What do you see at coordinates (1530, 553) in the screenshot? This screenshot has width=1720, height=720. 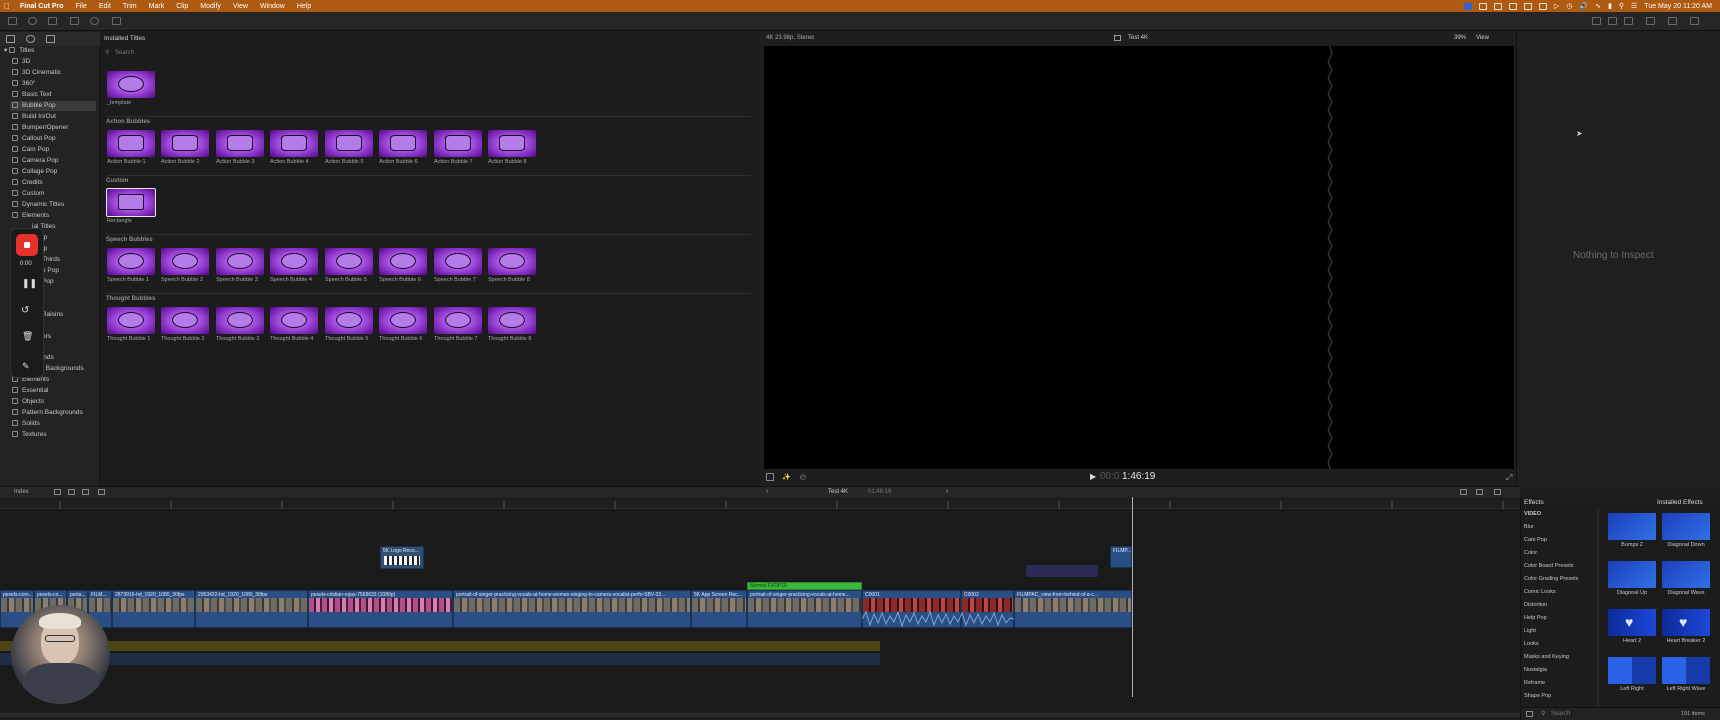 I see `fx-category: Color` at bounding box center [1530, 553].